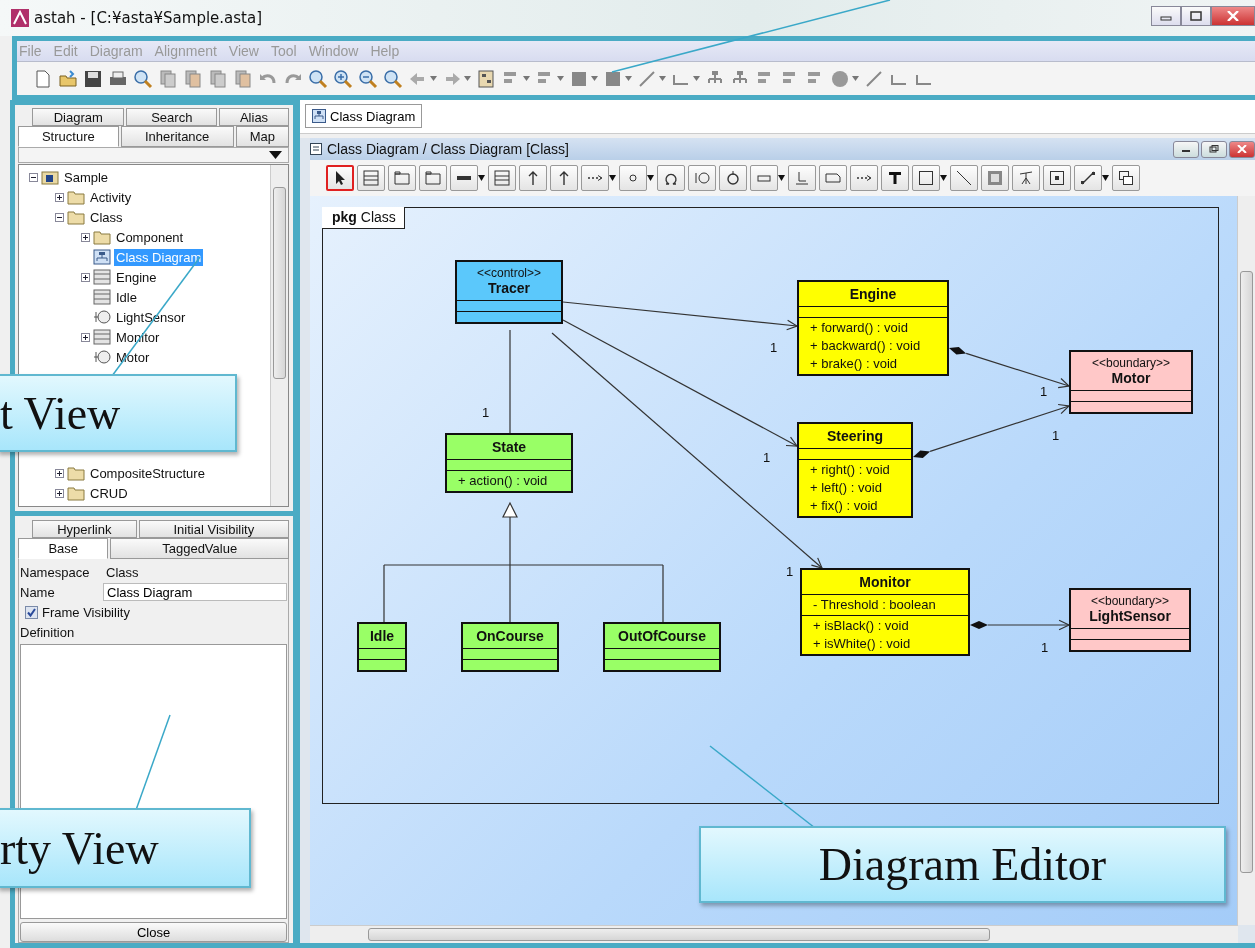 The width and height of the screenshot is (1255, 948). I want to click on box-dot-tool, so click(1057, 178).